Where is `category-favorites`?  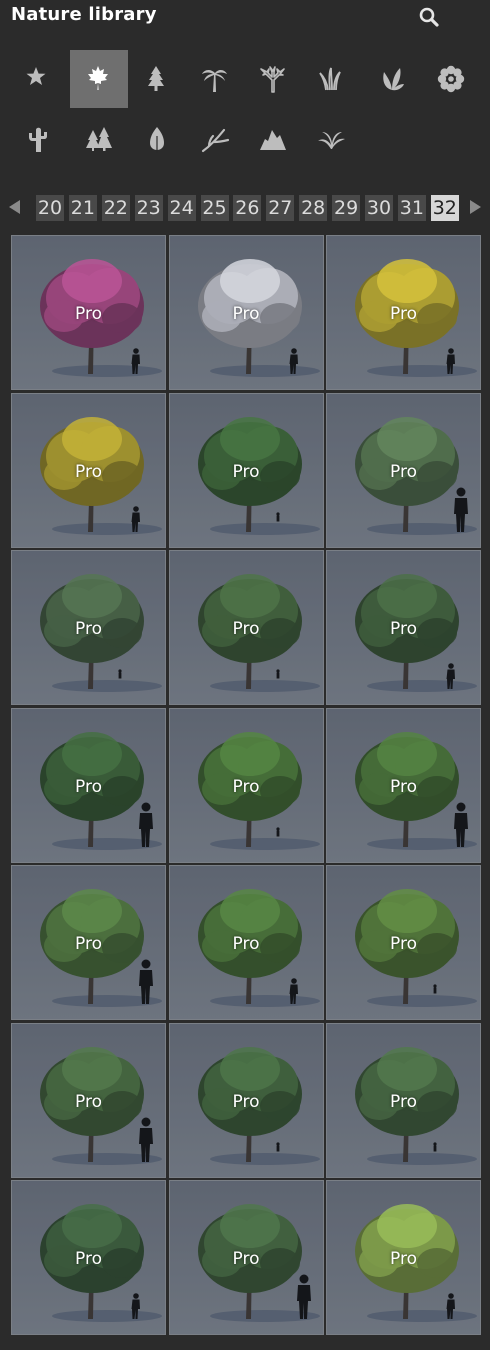 category-favorites is located at coordinates (39, 79).